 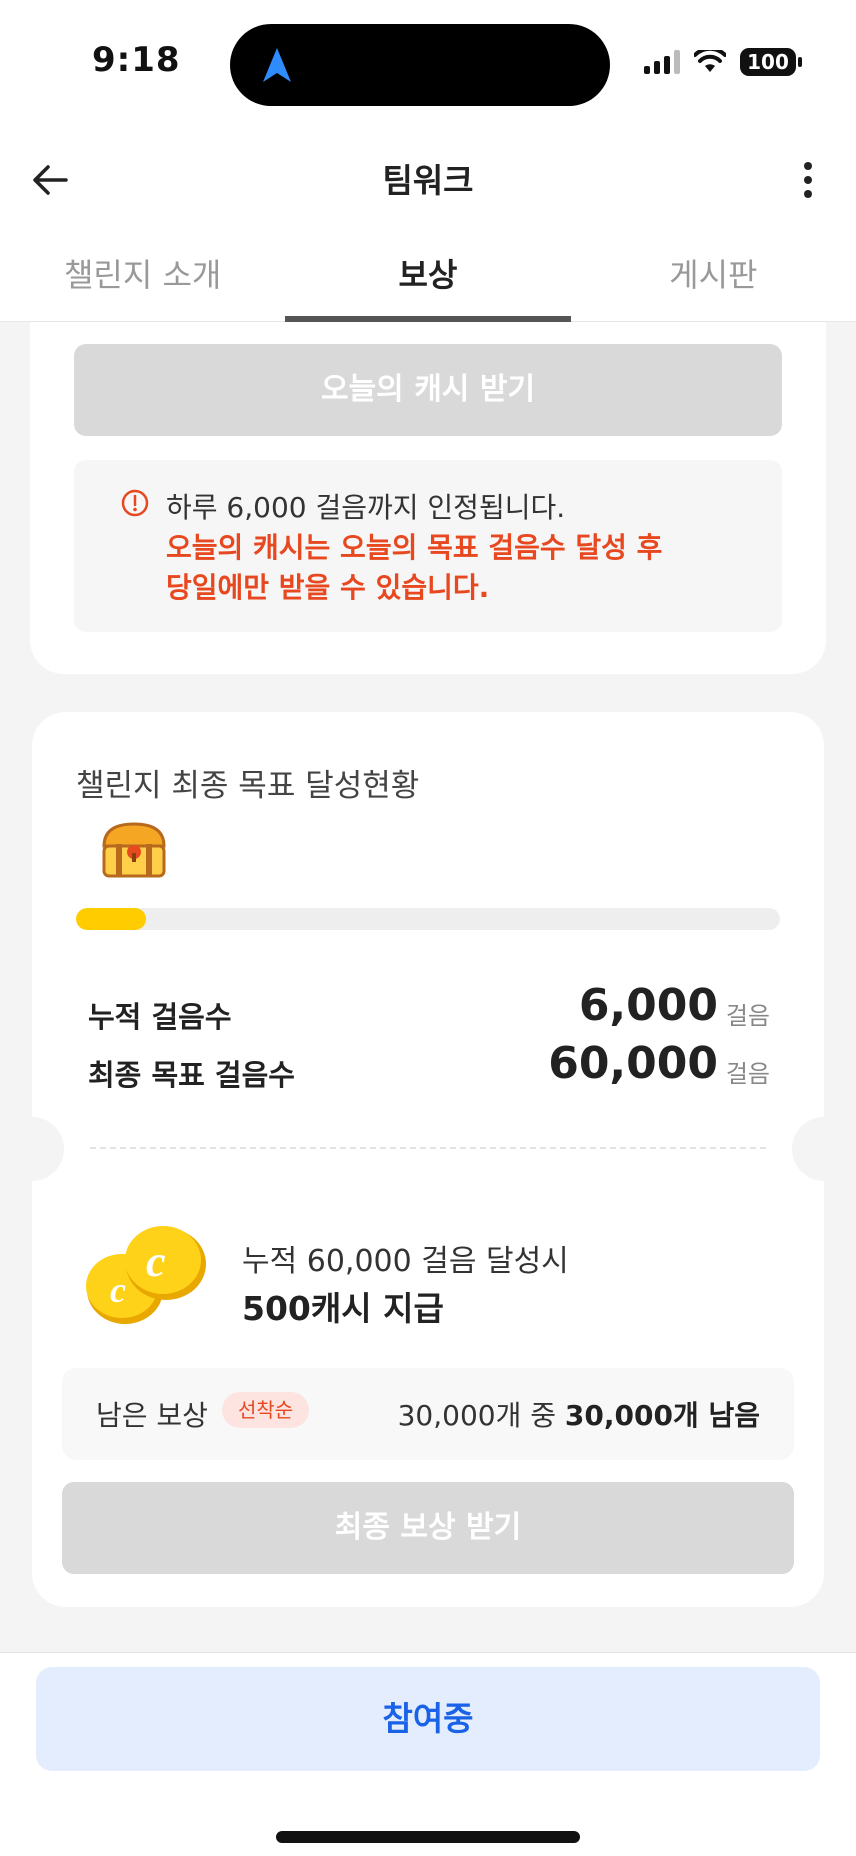 What do you see at coordinates (328, 587) in the screenshot?
I see `notice-warning-line2: 당일에만 받을 수 있습니다.` at bounding box center [328, 587].